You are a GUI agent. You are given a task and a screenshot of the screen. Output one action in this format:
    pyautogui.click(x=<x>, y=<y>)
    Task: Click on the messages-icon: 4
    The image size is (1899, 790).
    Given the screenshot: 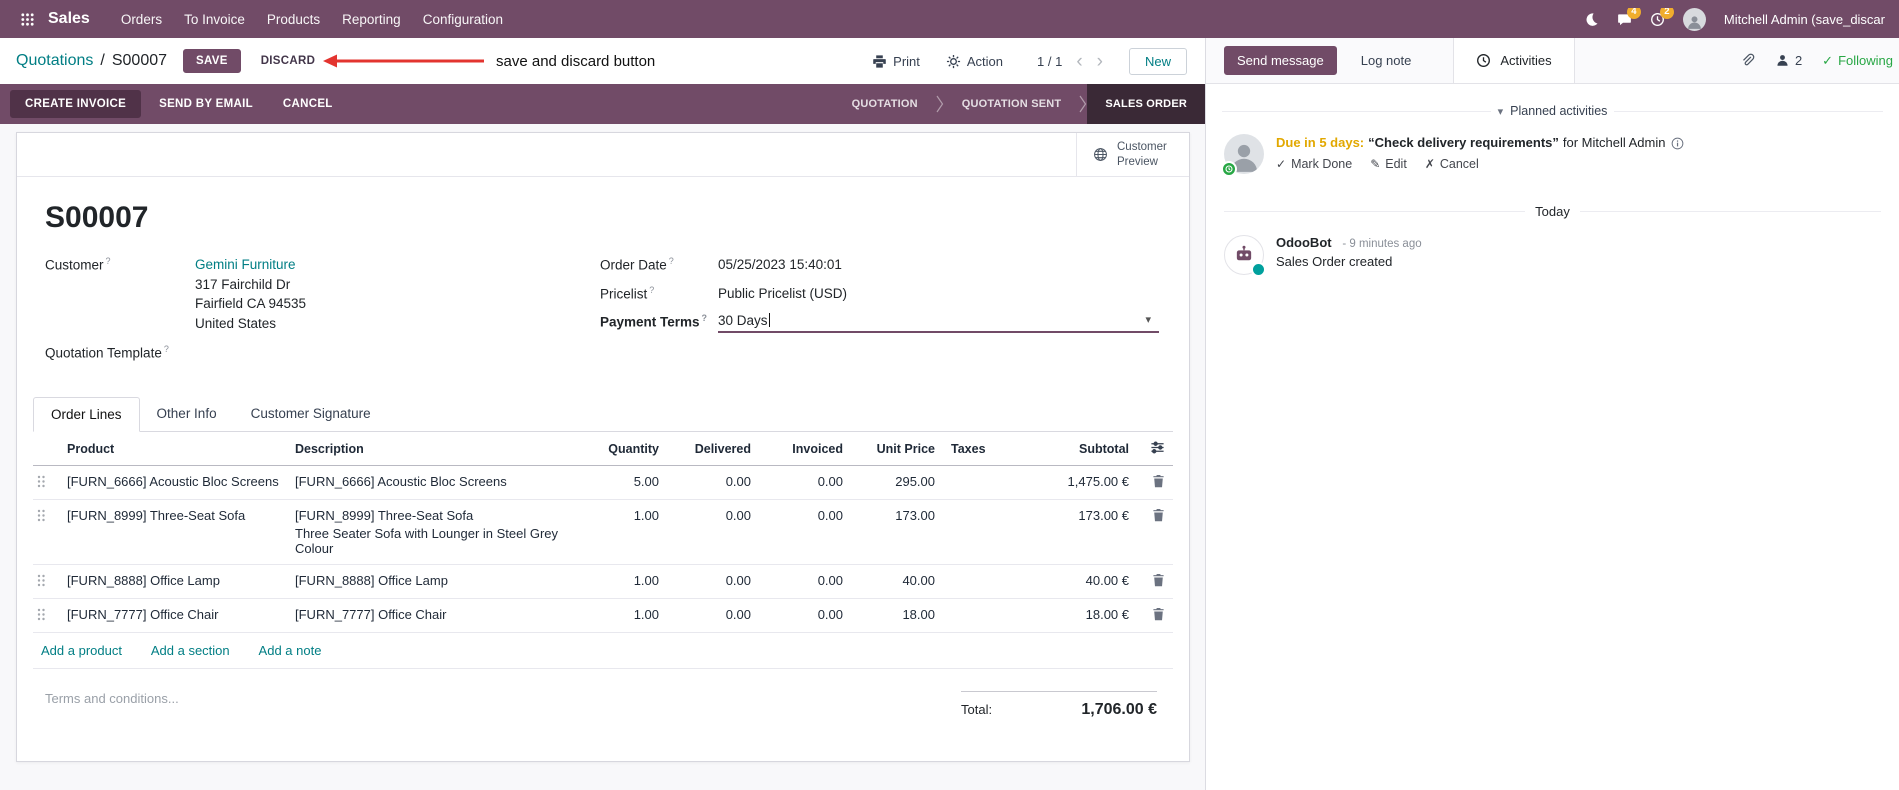 What is the action you would take?
    pyautogui.click(x=1629, y=17)
    